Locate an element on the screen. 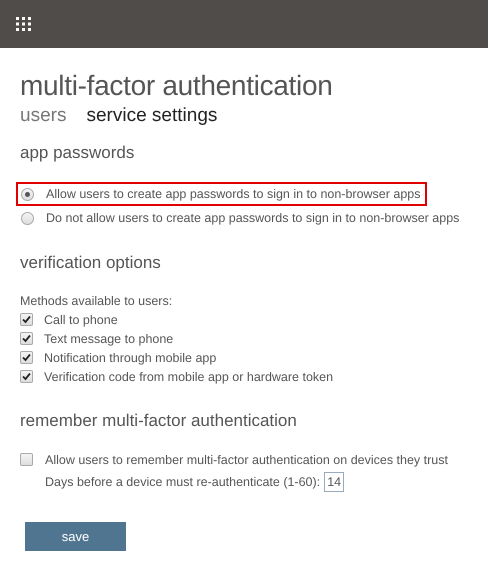 This screenshot has height=574, width=488. radio-option: Do not allow users to create app passwords to sign in to non-browser apps is located at coordinates (241, 218).